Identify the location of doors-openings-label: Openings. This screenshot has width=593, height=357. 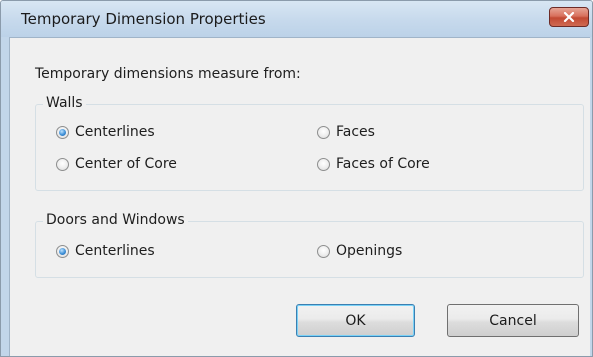
(369, 251).